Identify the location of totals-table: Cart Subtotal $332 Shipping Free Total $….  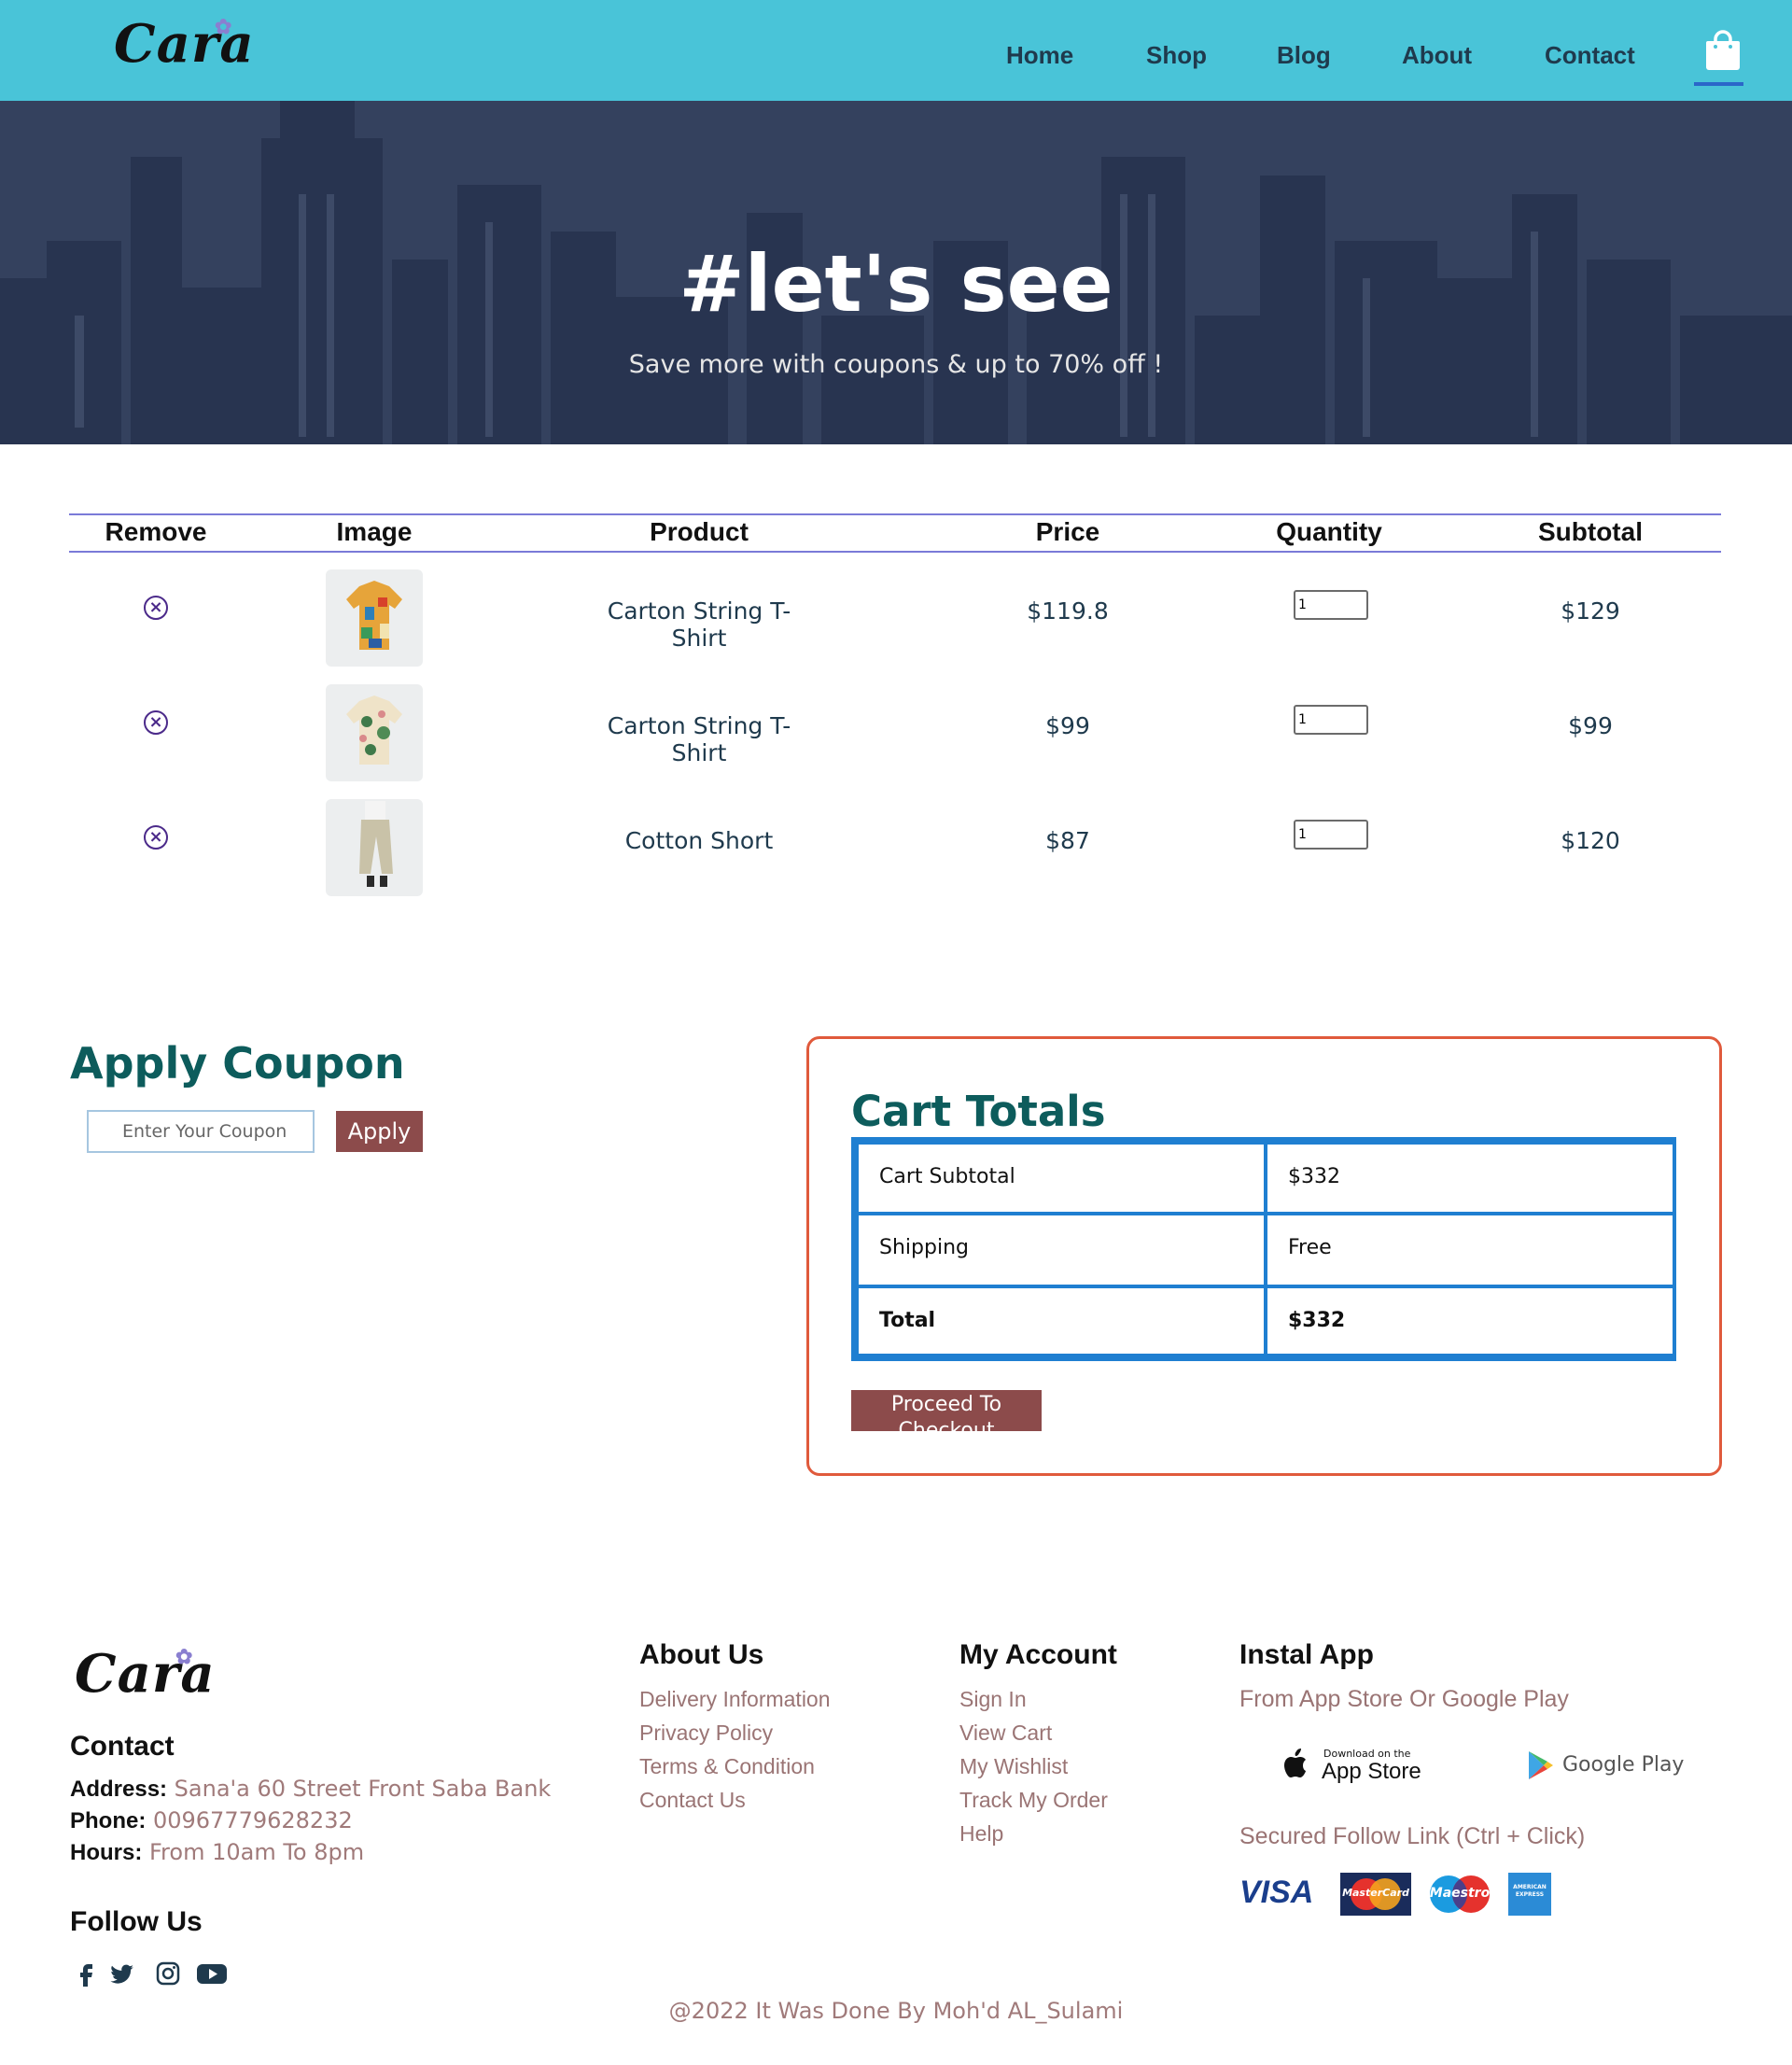
(1263, 1249).